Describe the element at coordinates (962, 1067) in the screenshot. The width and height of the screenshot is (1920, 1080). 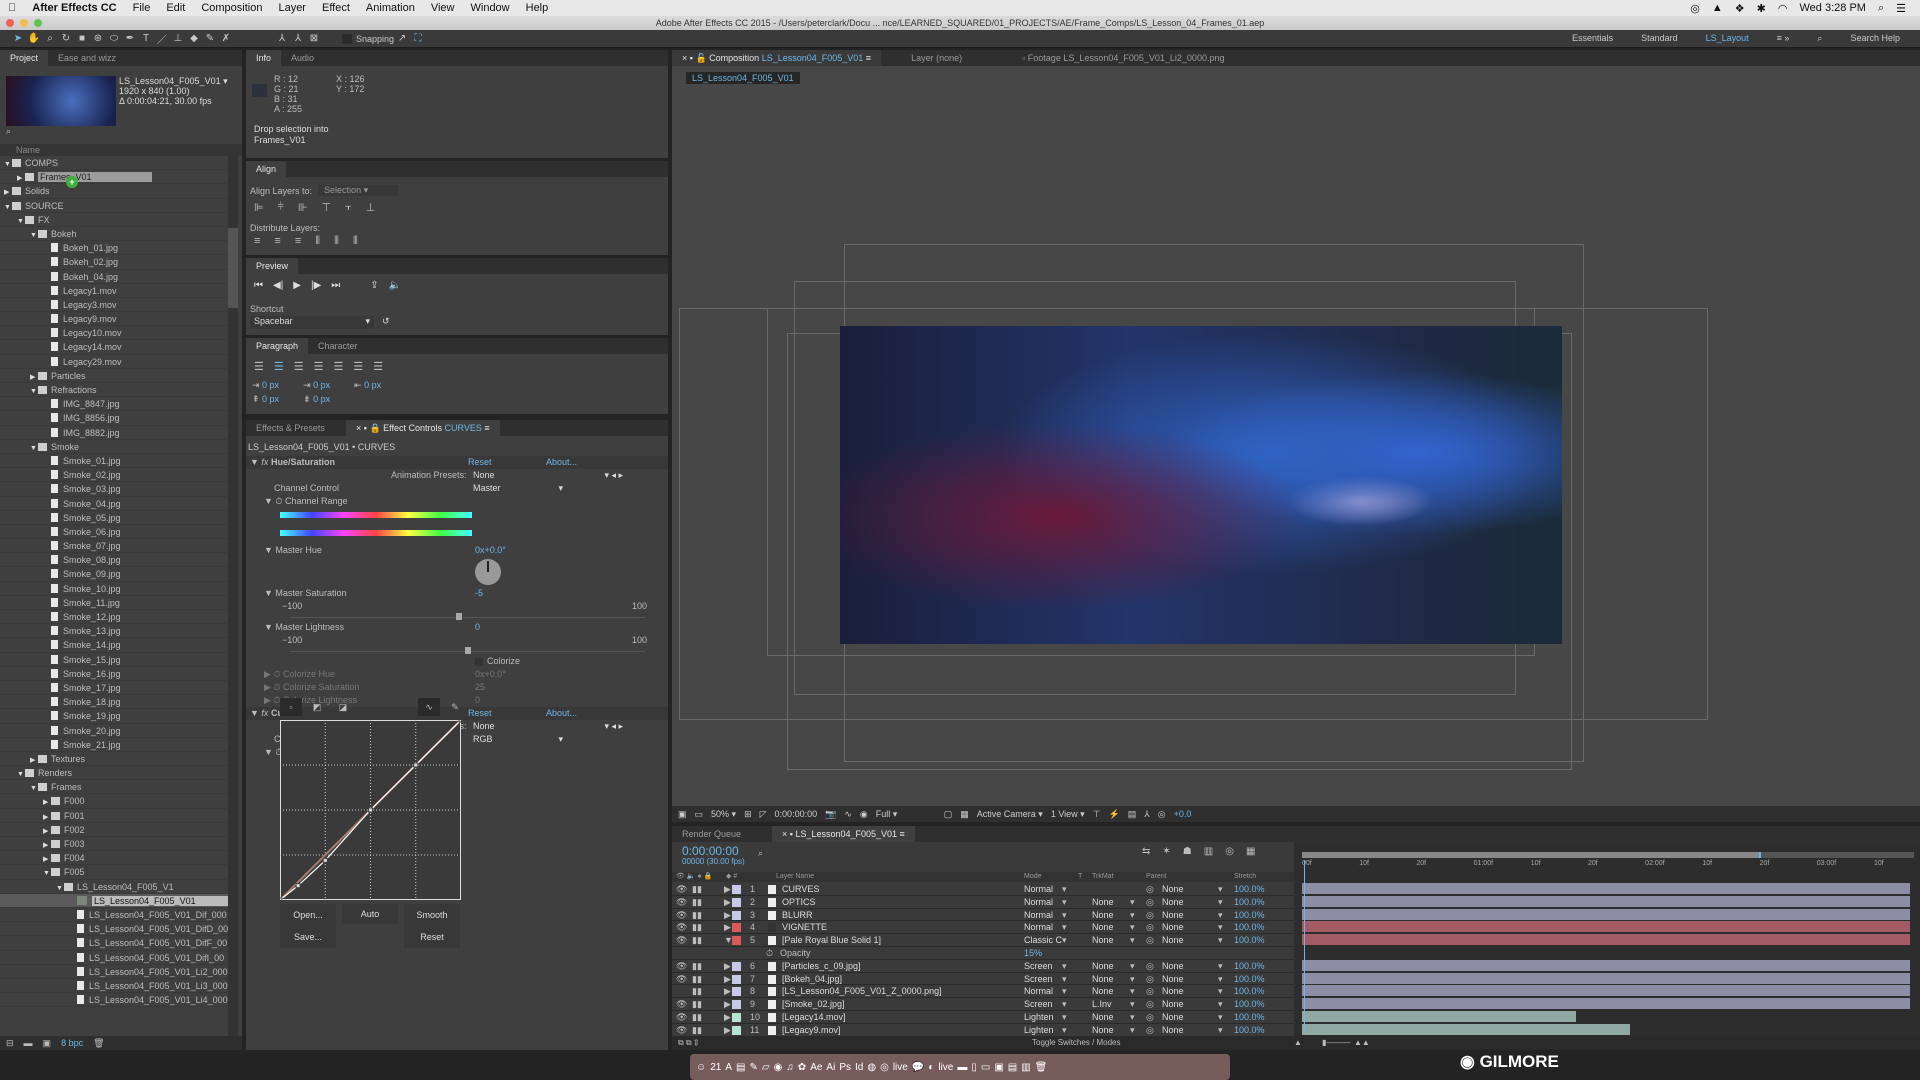
I see `folder-icon: ▬` at that location.